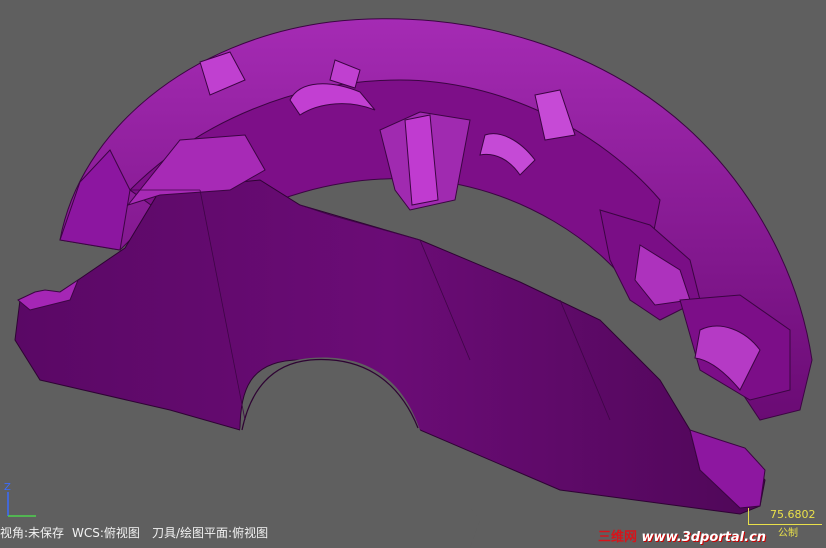 The height and width of the screenshot is (548, 826). Describe the element at coordinates (7, 487) in the screenshot. I see `z-axis-label: Z` at that location.